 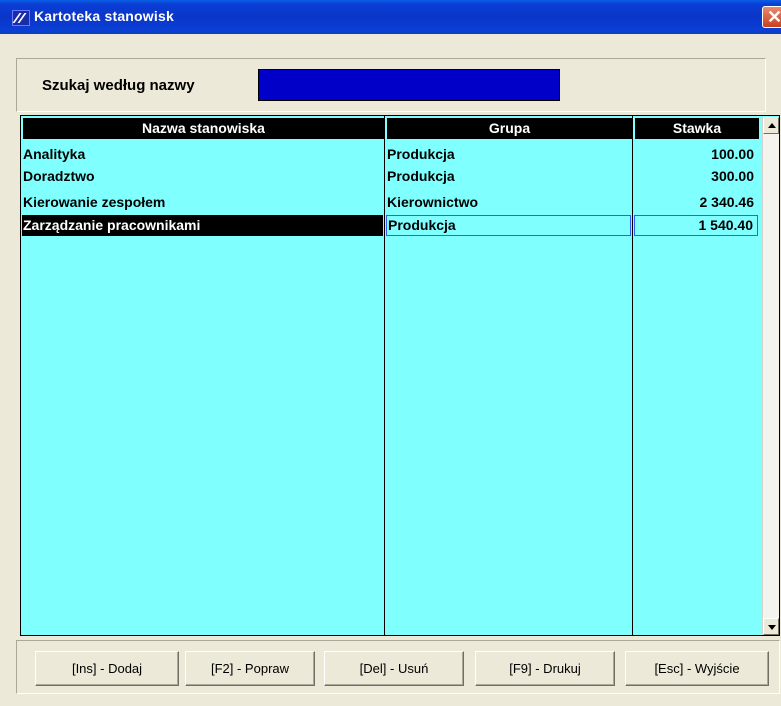 What do you see at coordinates (697, 128) in the screenshot?
I see `column-header-rate: Stawka` at bounding box center [697, 128].